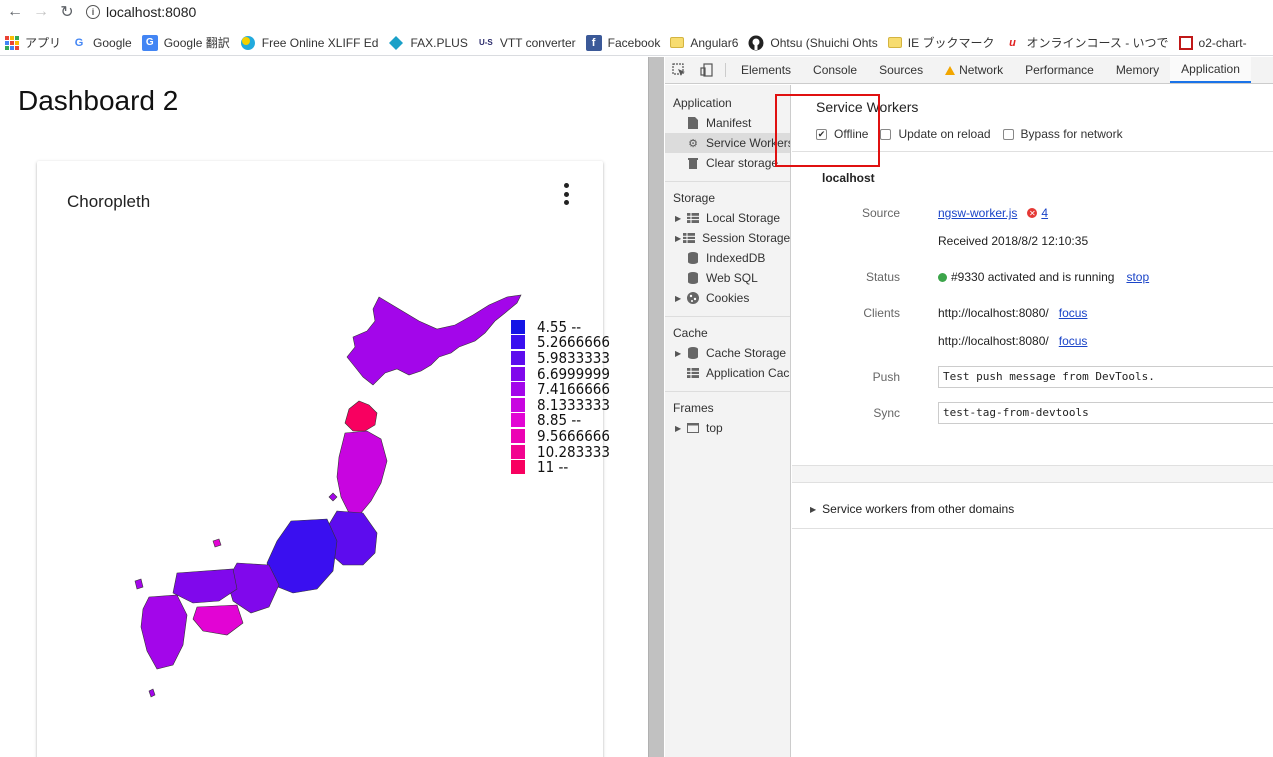 Image resolution: width=1273 pixels, height=757 pixels. Describe the element at coordinates (427, 43) in the screenshot. I see `bookmark-fax-plus: FAX.PLUS` at that location.